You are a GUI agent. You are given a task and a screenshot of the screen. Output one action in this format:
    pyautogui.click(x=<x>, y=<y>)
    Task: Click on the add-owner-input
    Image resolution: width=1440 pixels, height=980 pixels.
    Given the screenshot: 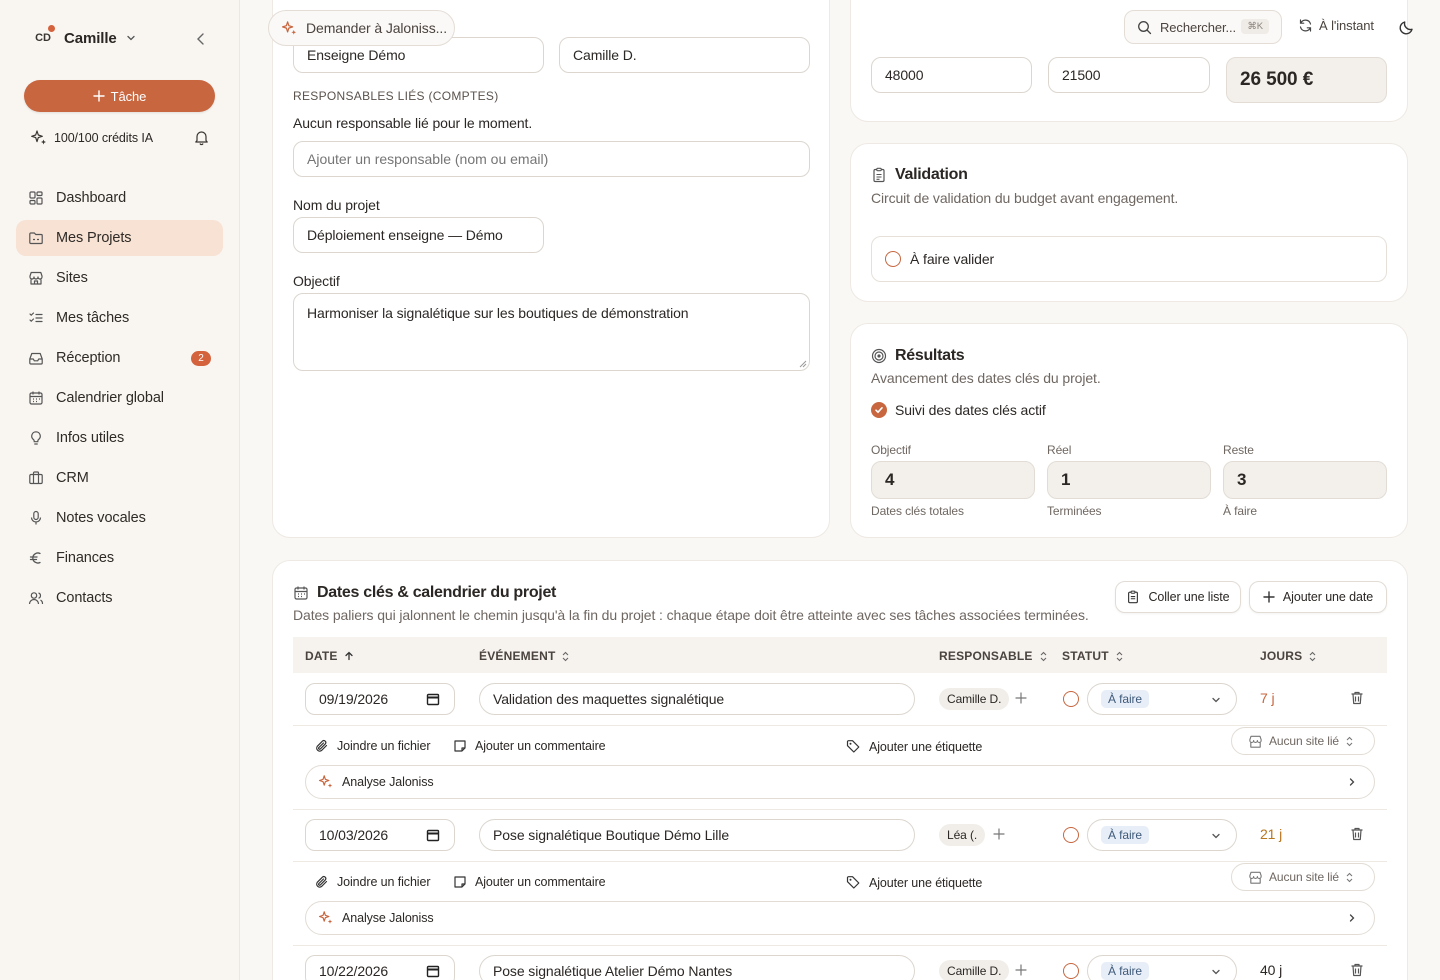 What is the action you would take?
    pyautogui.click(x=551, y=159)
    